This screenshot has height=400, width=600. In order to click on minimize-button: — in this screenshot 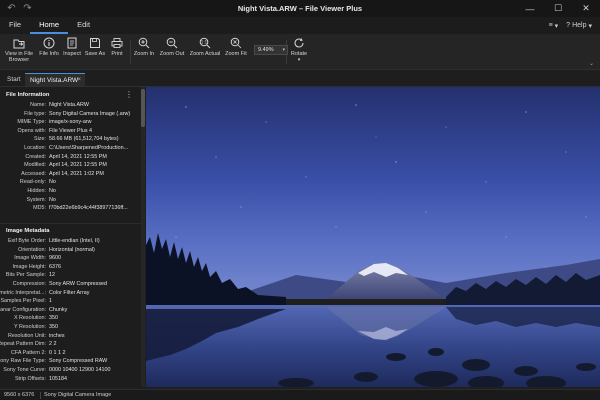, I will do `click(530, 8)`.